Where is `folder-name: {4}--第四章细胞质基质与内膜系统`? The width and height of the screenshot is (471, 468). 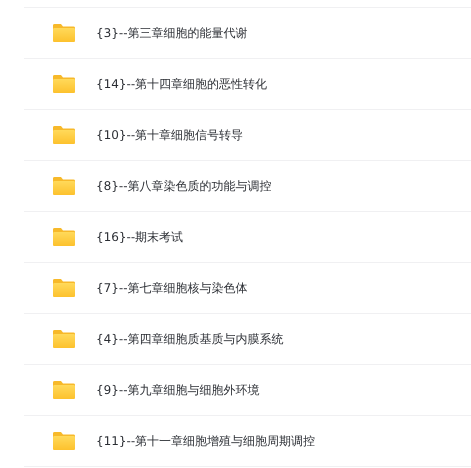 folder-name: {4}--第四章细胞质基质与内膜系统 is located at coordinates (190, 339).